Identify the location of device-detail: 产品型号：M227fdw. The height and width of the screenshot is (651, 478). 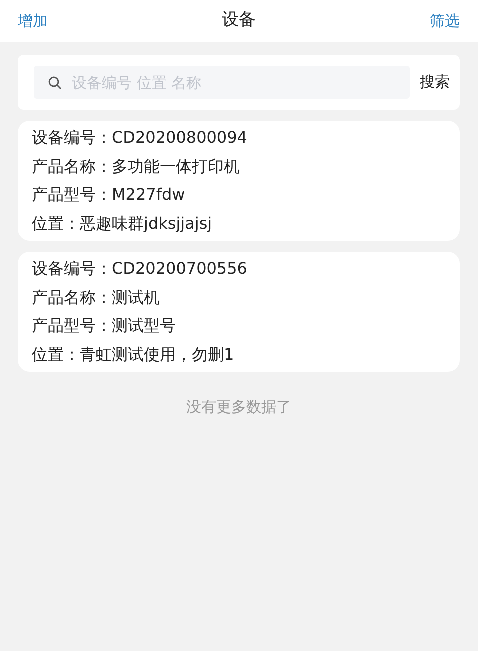
(109, 195).